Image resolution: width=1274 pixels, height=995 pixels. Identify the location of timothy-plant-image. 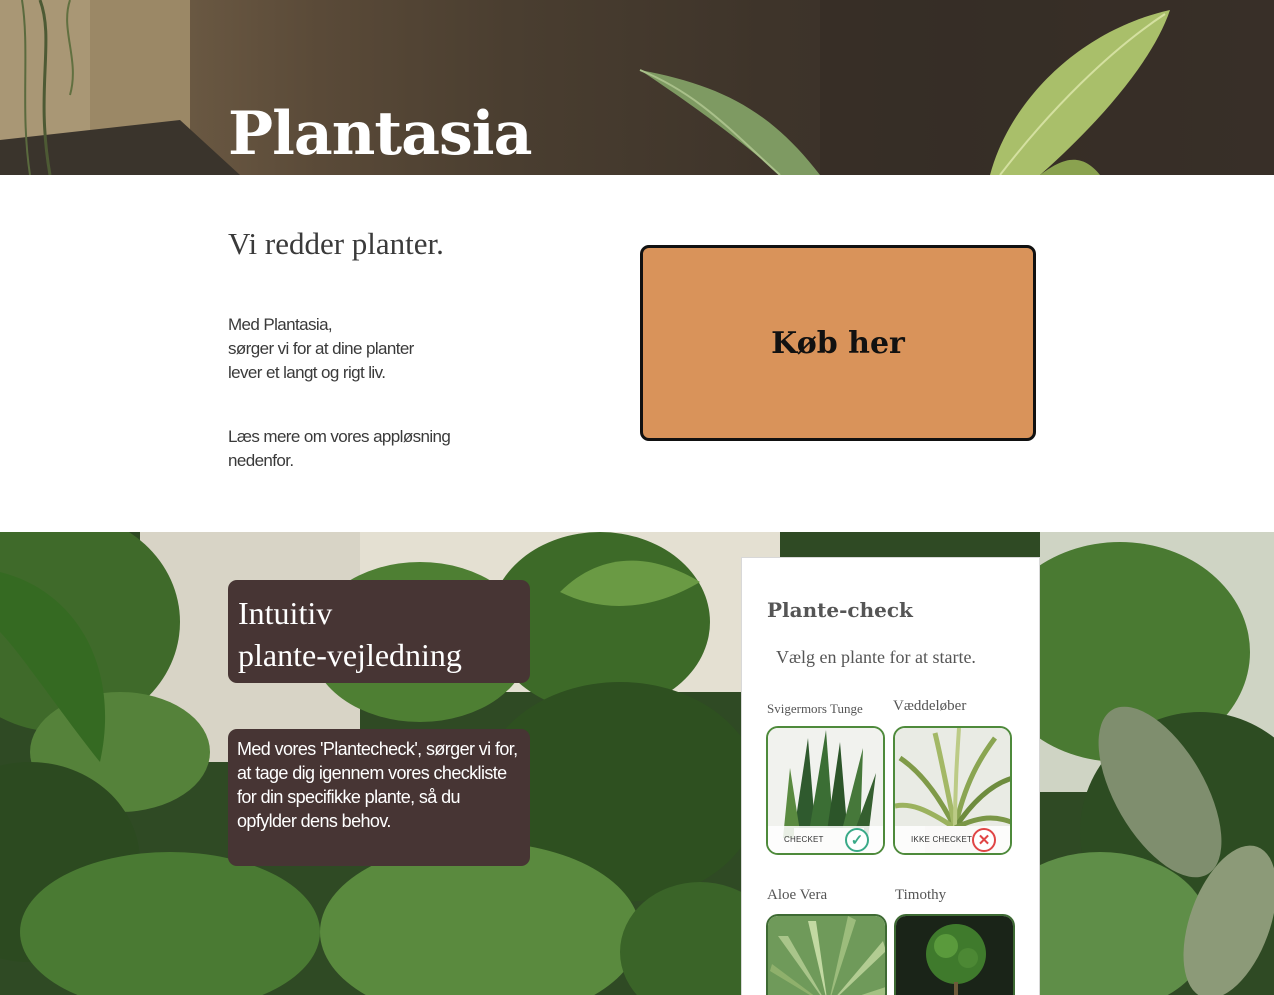
(954, 955).